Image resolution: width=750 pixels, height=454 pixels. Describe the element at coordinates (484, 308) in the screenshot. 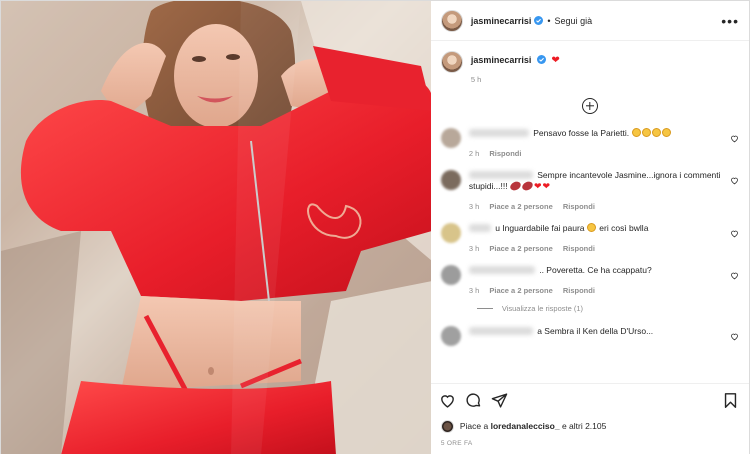

I see `replies-divider` at that location.